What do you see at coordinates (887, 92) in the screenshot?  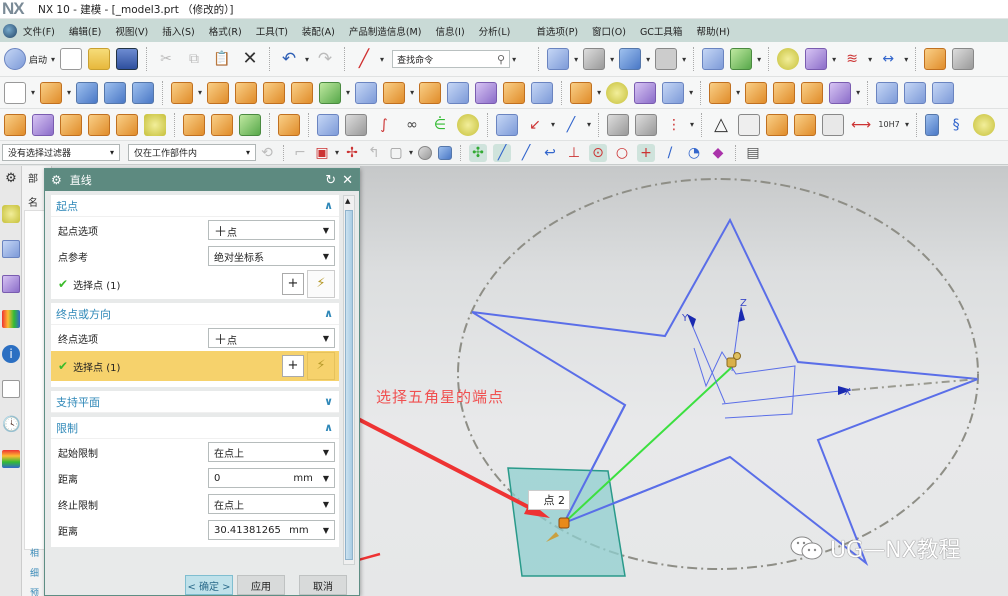 I see `sheet-metal-icon` at bounding box center [887, 92].